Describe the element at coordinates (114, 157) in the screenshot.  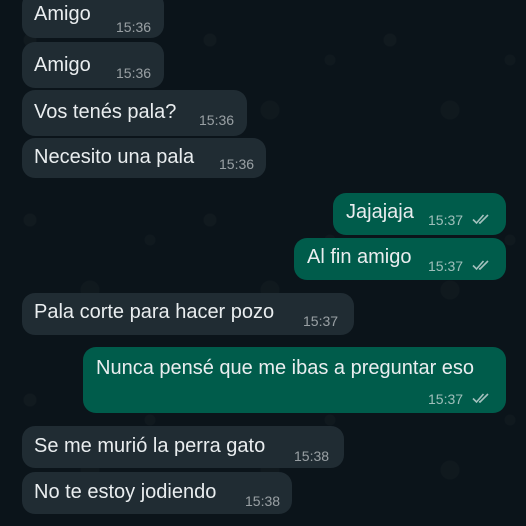
I see `message-text: Necesito una pala` at that location.